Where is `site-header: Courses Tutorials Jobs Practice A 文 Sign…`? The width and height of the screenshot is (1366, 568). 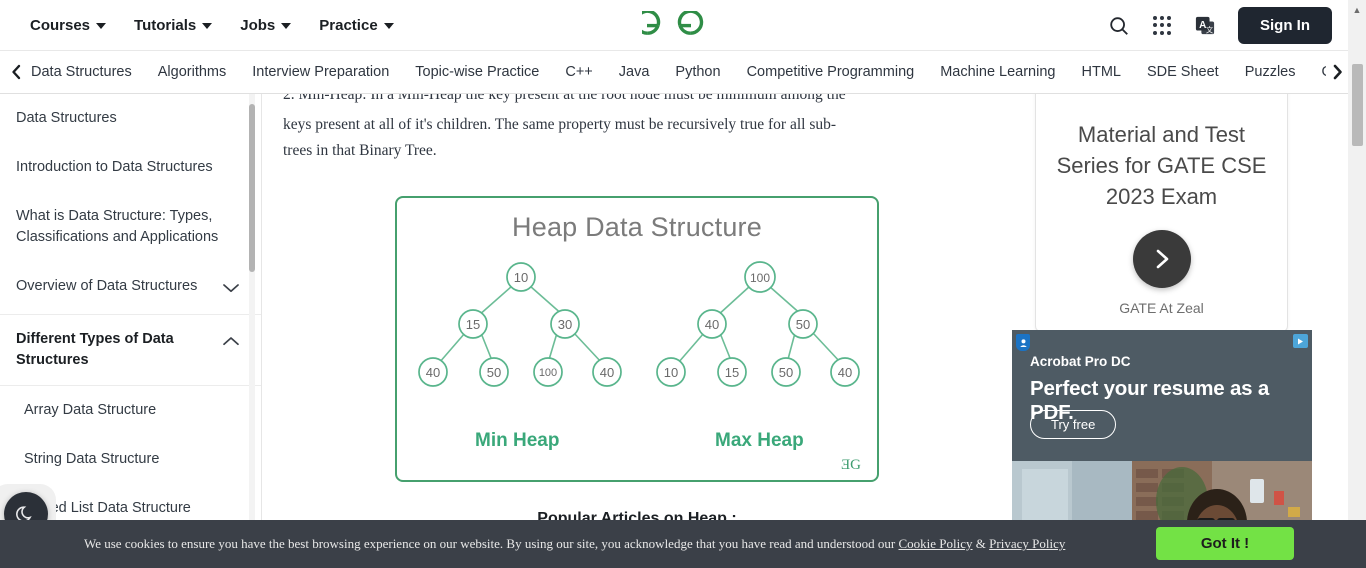
site-header: Courses Tutorials Jobs Practice A 文 Sign… is located at coordinates (674, 25).